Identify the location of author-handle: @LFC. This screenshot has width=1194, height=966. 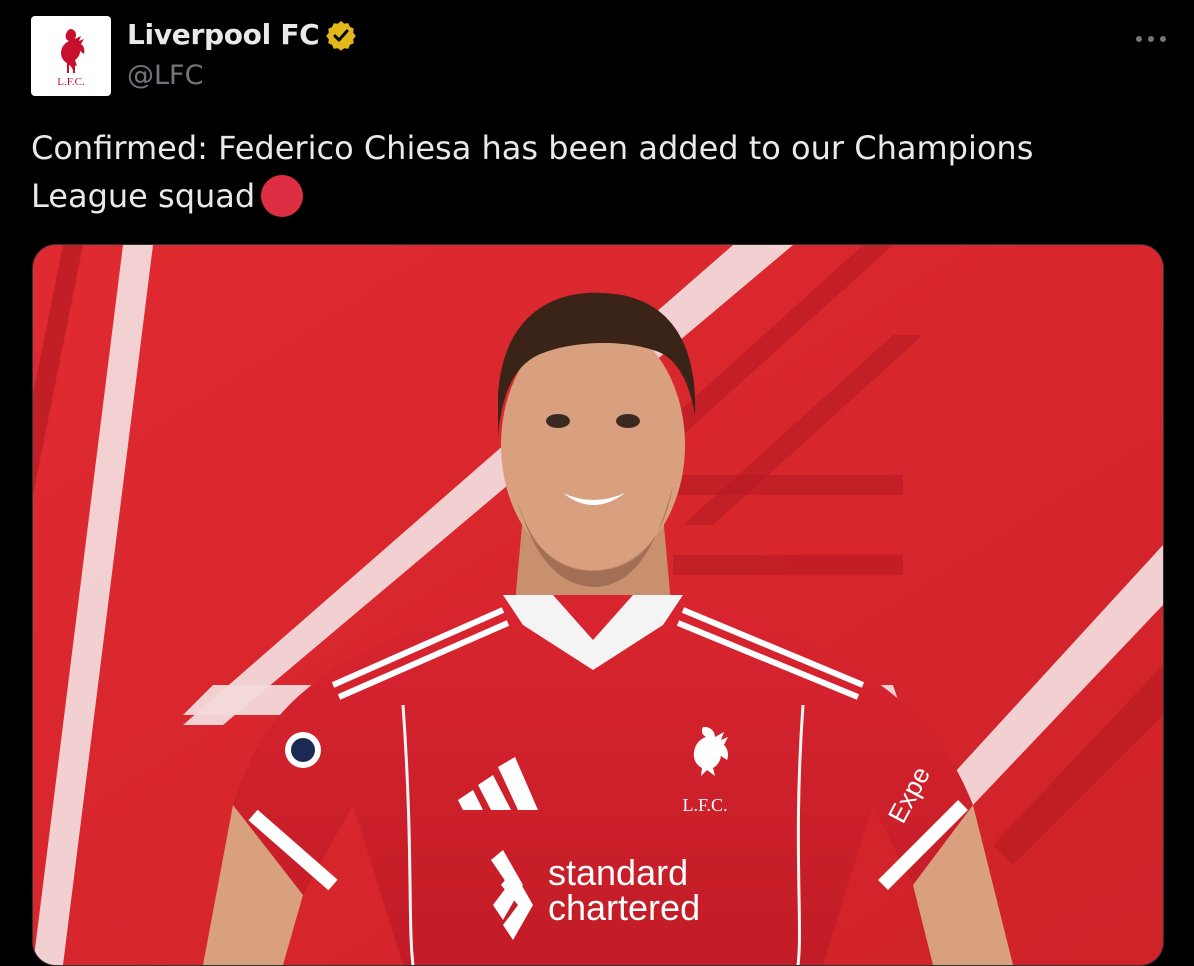
(165, 75).